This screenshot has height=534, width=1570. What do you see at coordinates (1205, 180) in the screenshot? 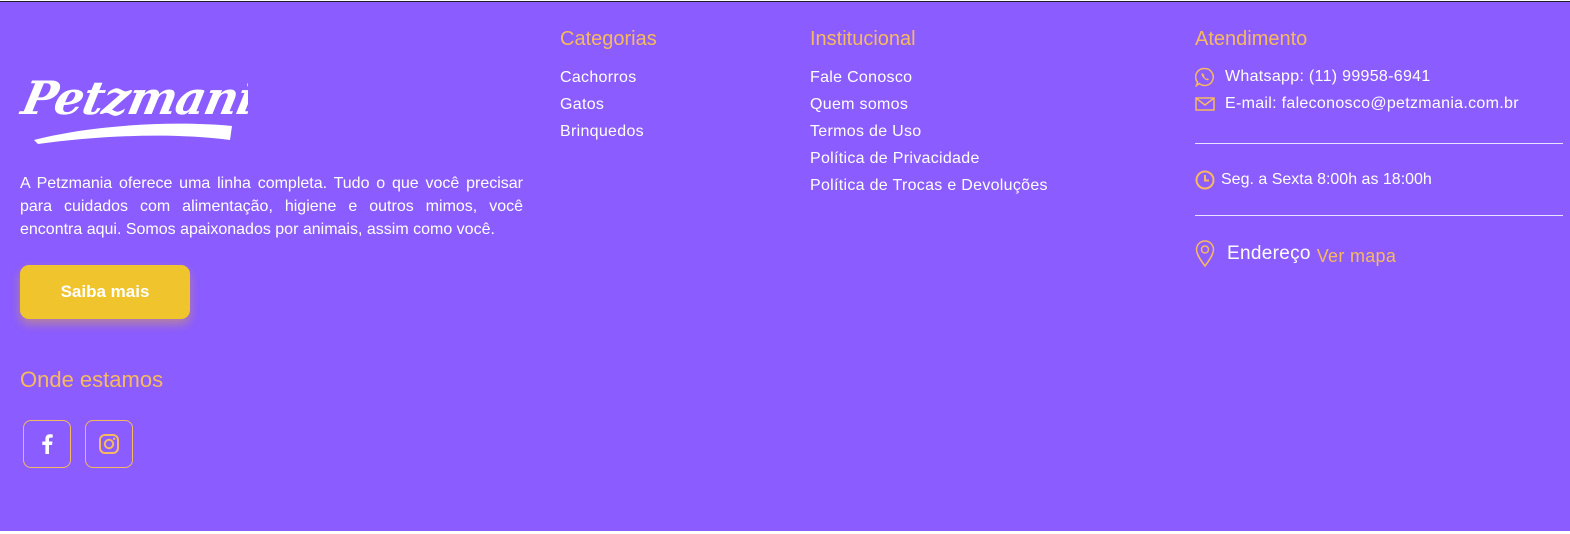
I see `clock-icon` at bounding box center [1205, 180].